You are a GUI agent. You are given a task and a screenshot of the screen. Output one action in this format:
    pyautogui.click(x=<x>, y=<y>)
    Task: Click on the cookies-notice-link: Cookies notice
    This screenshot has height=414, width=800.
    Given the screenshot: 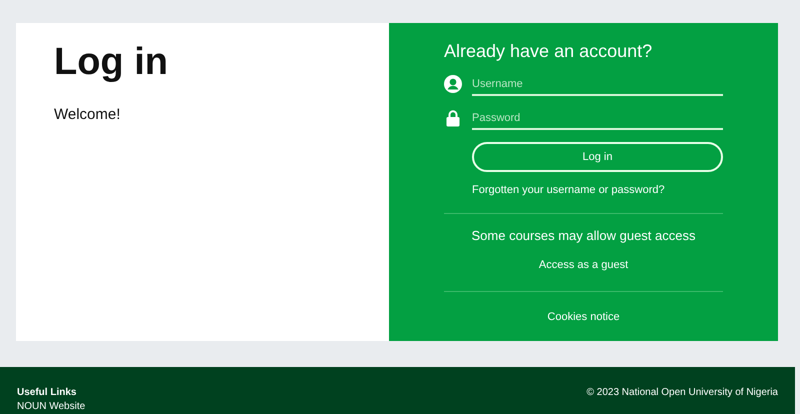 What is the action you would take?
    pyautogui.click(x=583, y=317)
    